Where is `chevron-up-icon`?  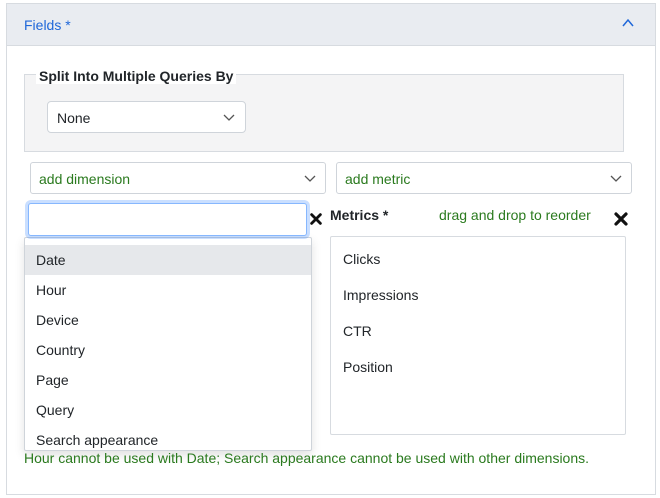
chevron-up-icon is located at coordinates (628, 23).